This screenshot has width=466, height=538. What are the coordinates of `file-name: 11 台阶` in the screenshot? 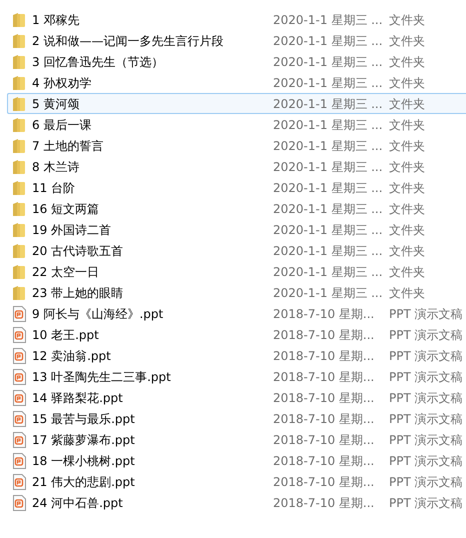 It's located at (54, 187).